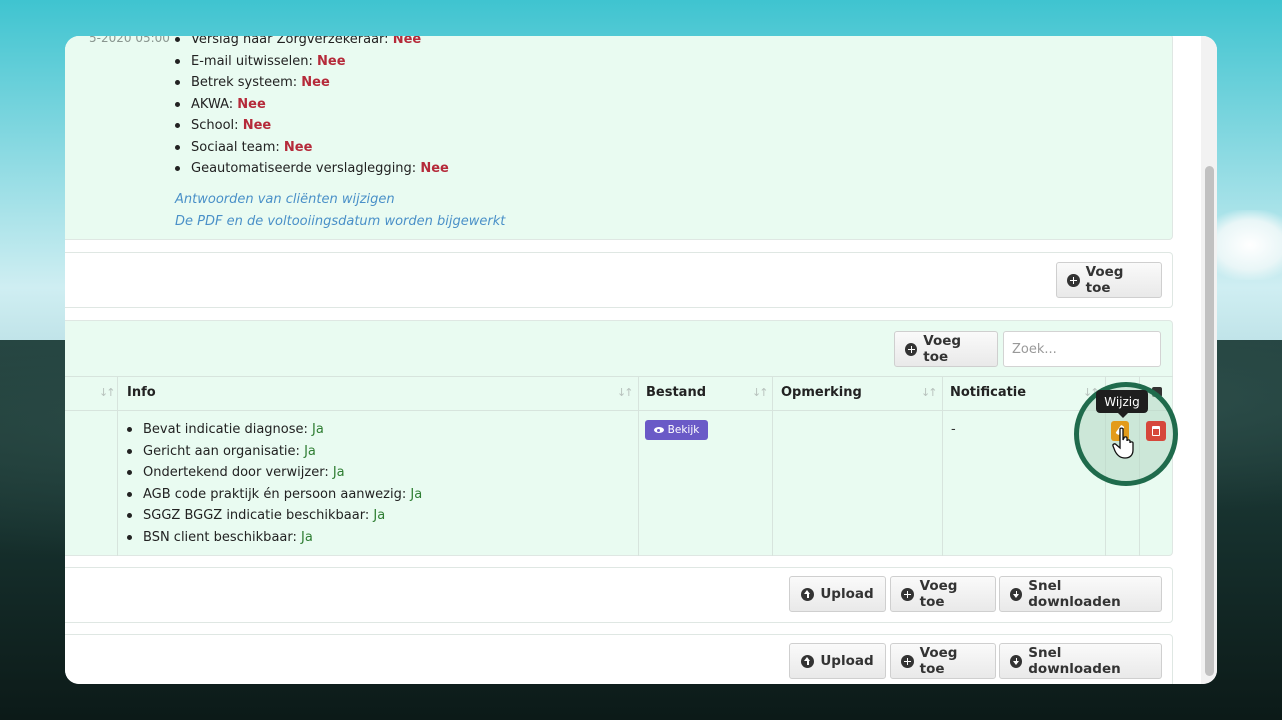 The width and height of the screenshot is (1282, 720). What do you see at coordinates (273, 538) in the screenshot?
I see `list-item: BSN client beschikbaar: Ja` at bounding box center [273, 538].